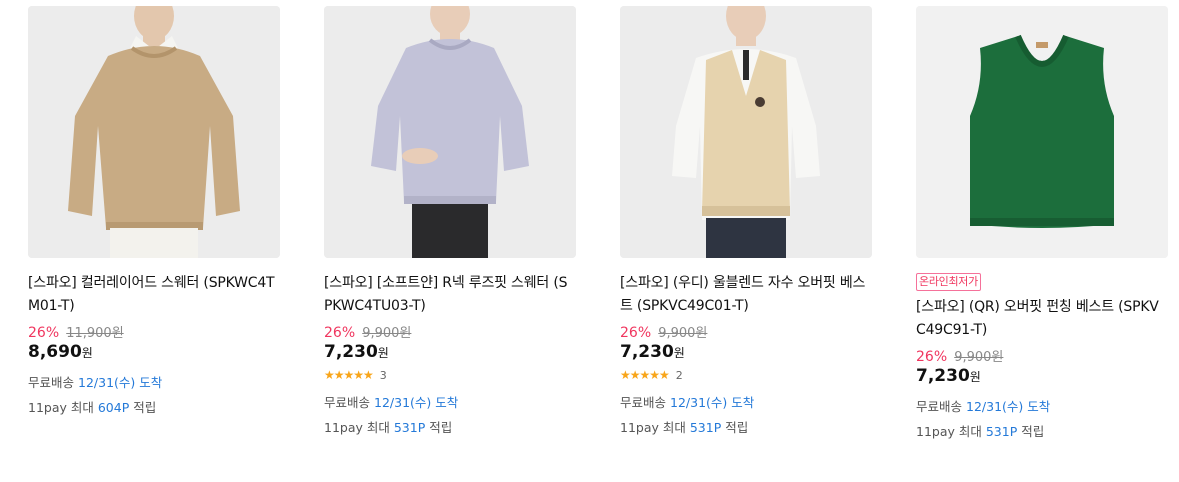 This screenshot has width=1179, height=482. I want to click on vest-photo, so click(746, 132).